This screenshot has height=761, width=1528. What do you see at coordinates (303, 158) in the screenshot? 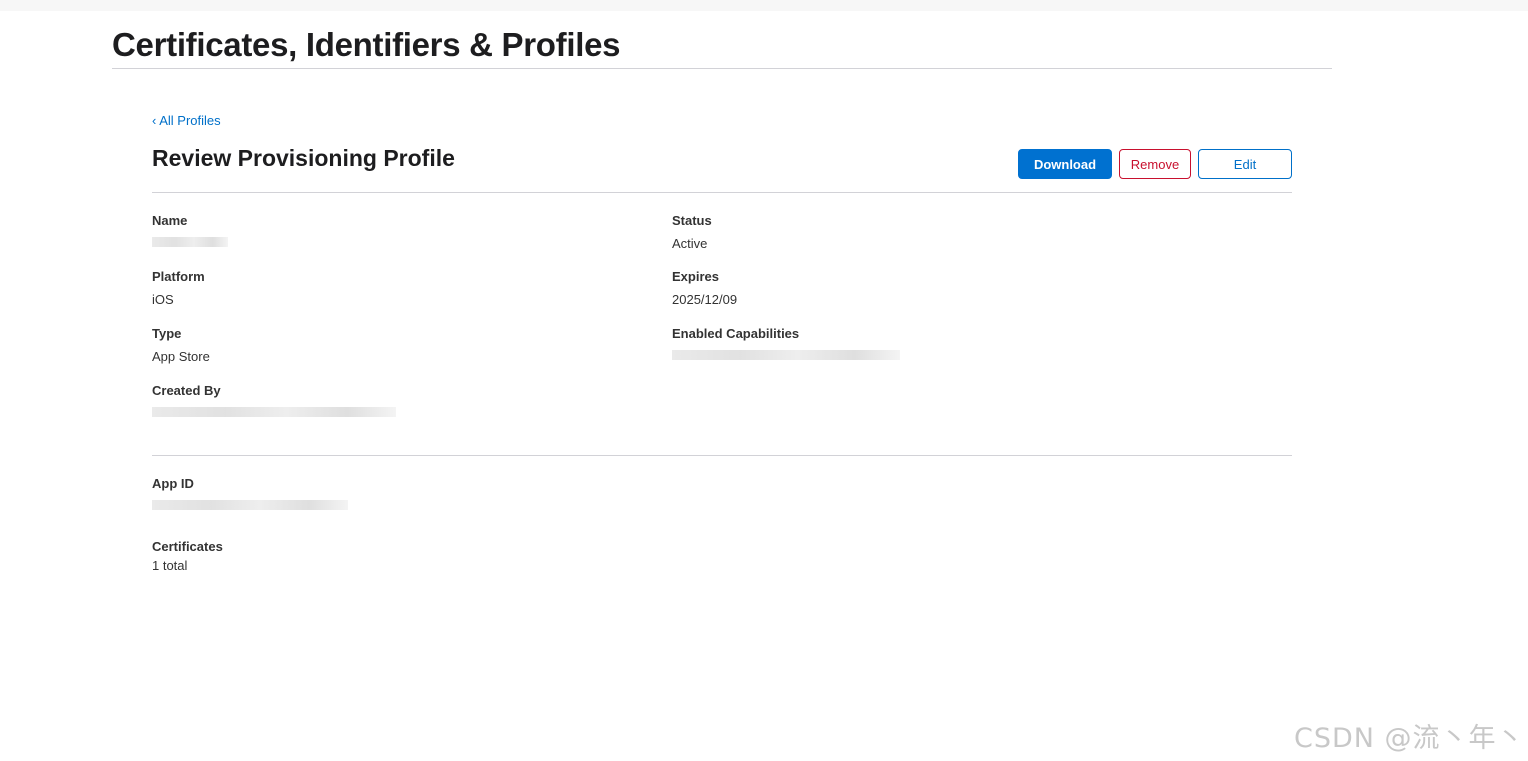
I see `section-title: Review Provisioning Profile` at bounding box center [303, 158].